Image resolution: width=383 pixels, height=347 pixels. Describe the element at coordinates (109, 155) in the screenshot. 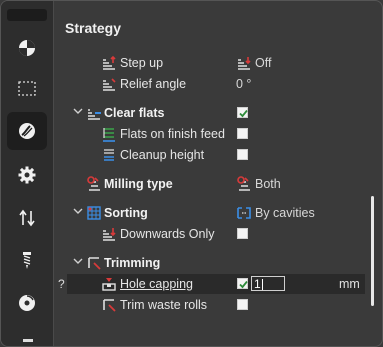

I see `cleanup-height-icon` at that location.